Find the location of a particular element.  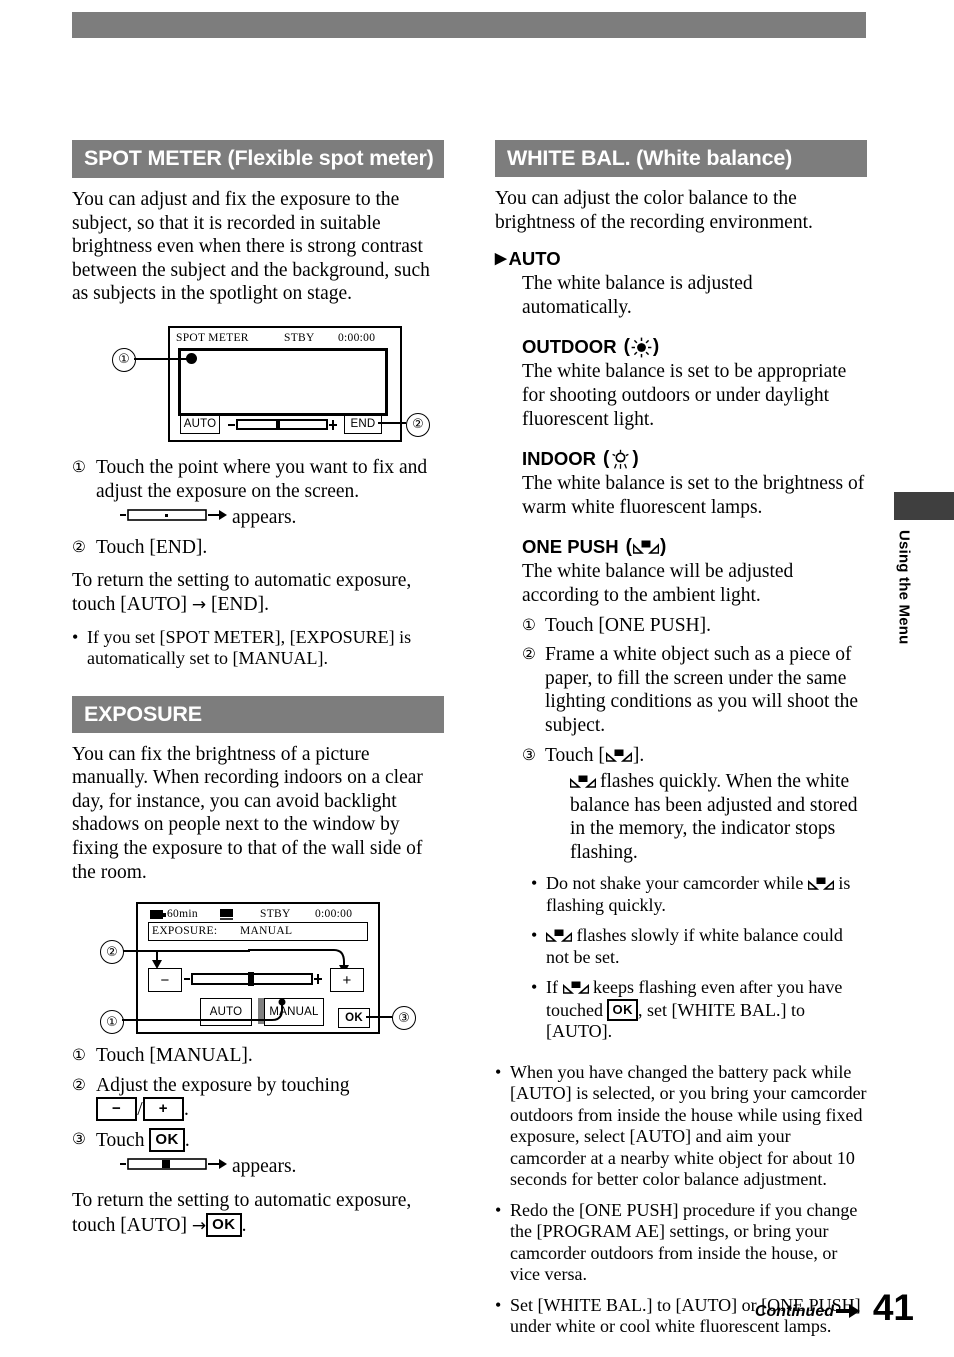

step-text: Touch [END]. is located at coordinates (152, 547).